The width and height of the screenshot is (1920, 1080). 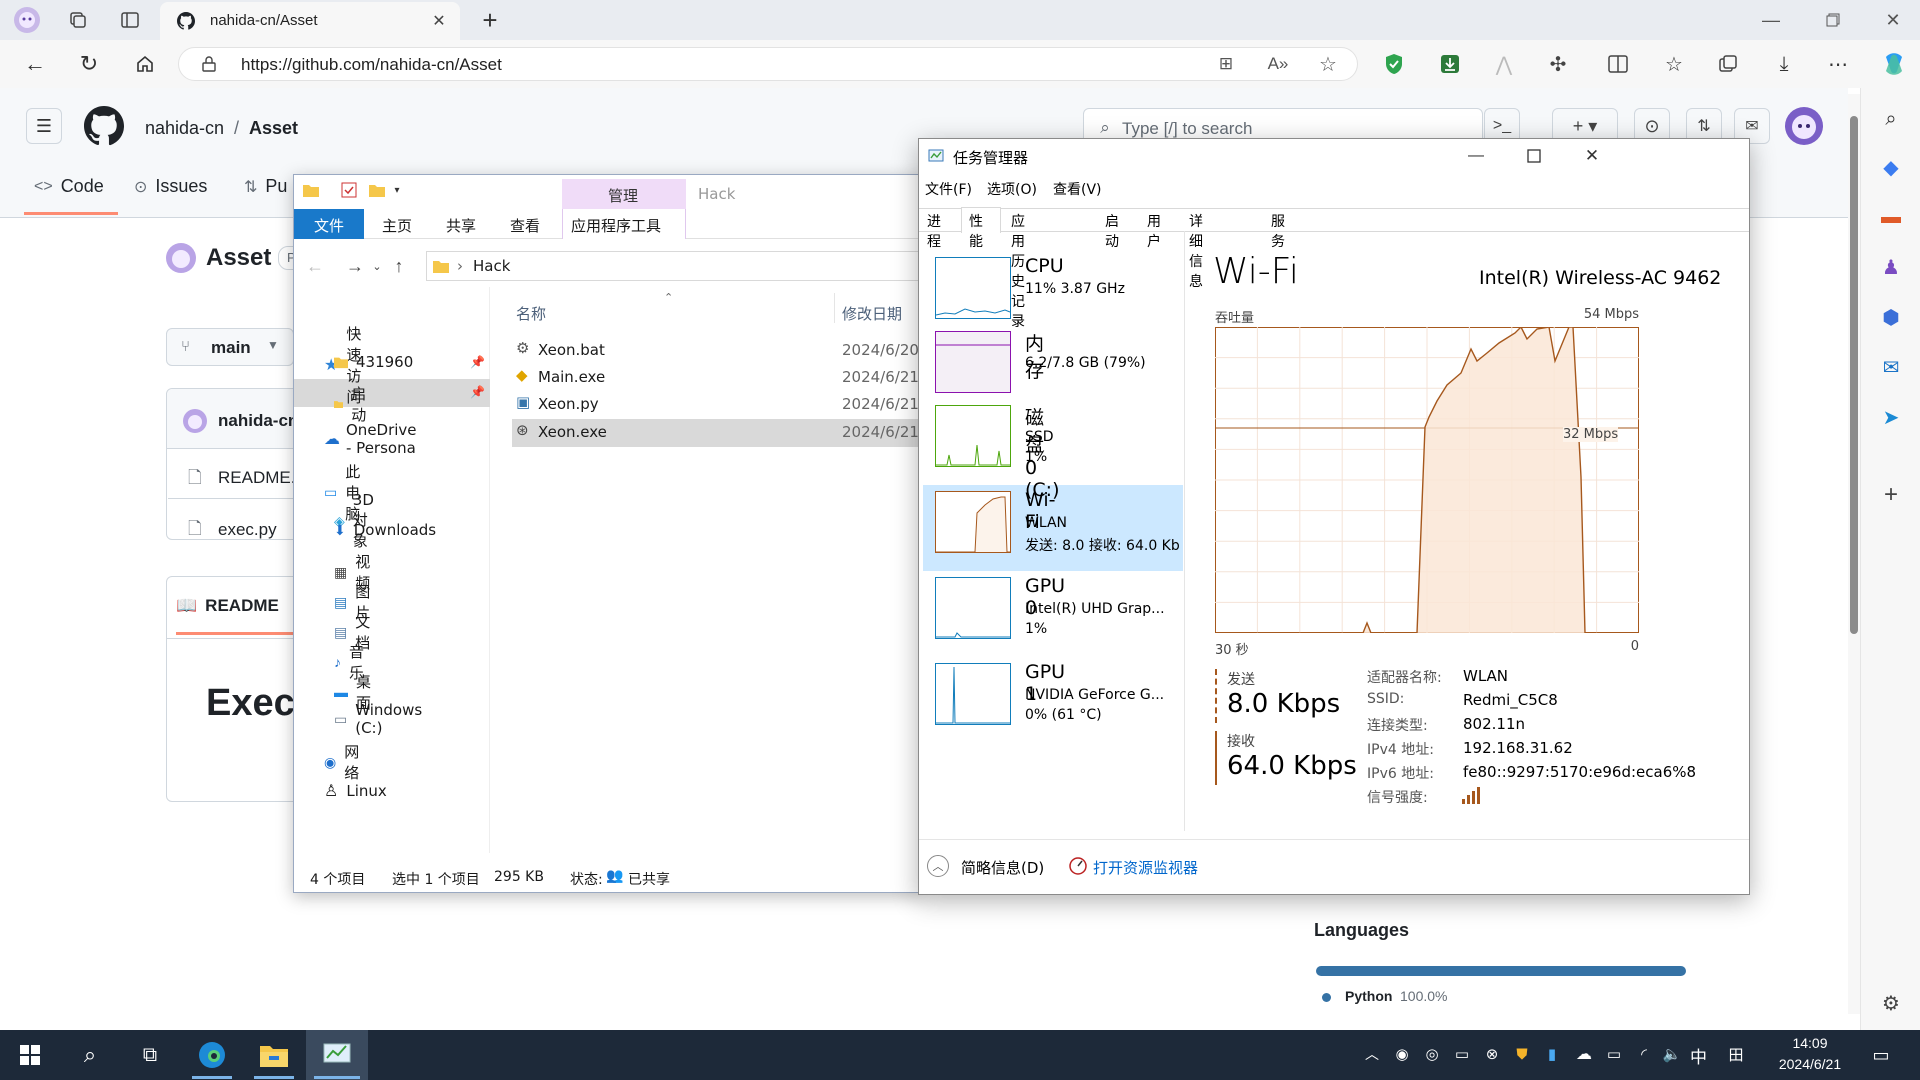 I want to click on tray-volume-icon: 🔈, so click(x=1672, y=1054).